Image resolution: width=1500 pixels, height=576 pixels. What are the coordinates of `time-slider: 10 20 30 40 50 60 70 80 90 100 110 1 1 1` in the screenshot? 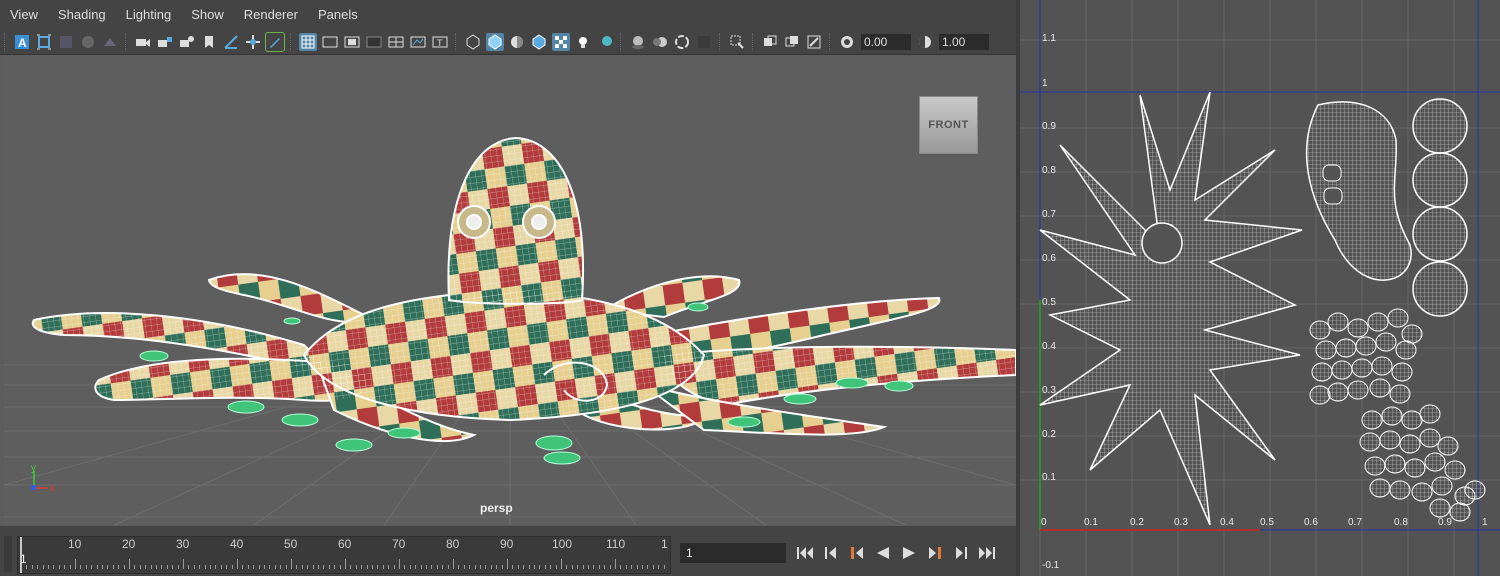 It's located at (508, 551).